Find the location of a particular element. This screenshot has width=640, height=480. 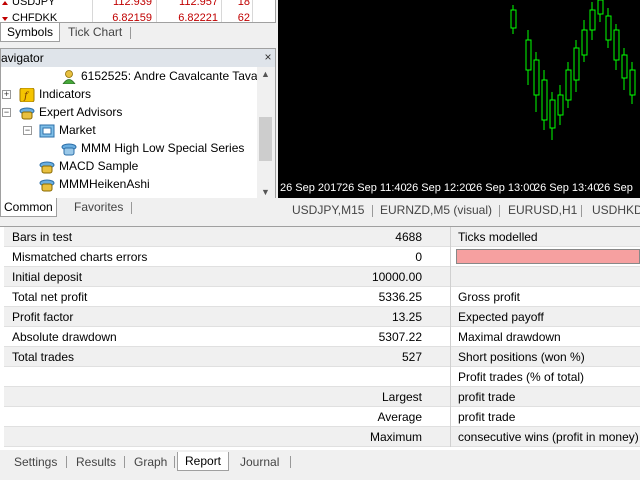

navigator-title: avigator is located at coordinates (138, 58).